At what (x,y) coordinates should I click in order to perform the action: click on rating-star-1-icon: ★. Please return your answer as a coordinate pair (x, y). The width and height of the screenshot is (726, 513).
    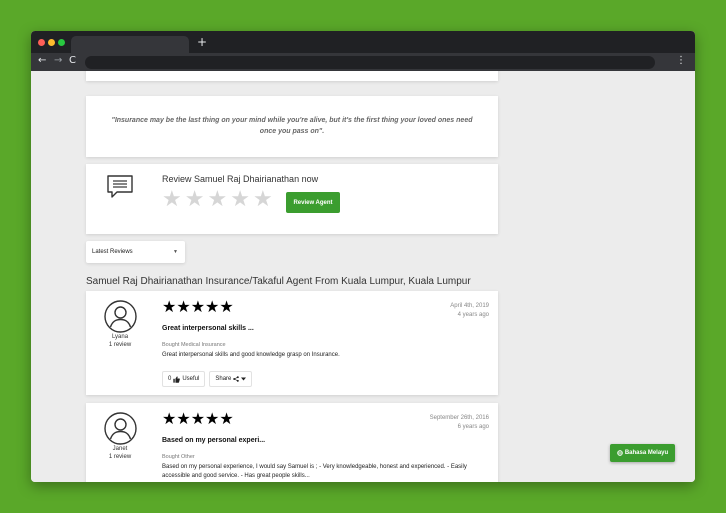
    Looking at the image, I should click on (172, 200).